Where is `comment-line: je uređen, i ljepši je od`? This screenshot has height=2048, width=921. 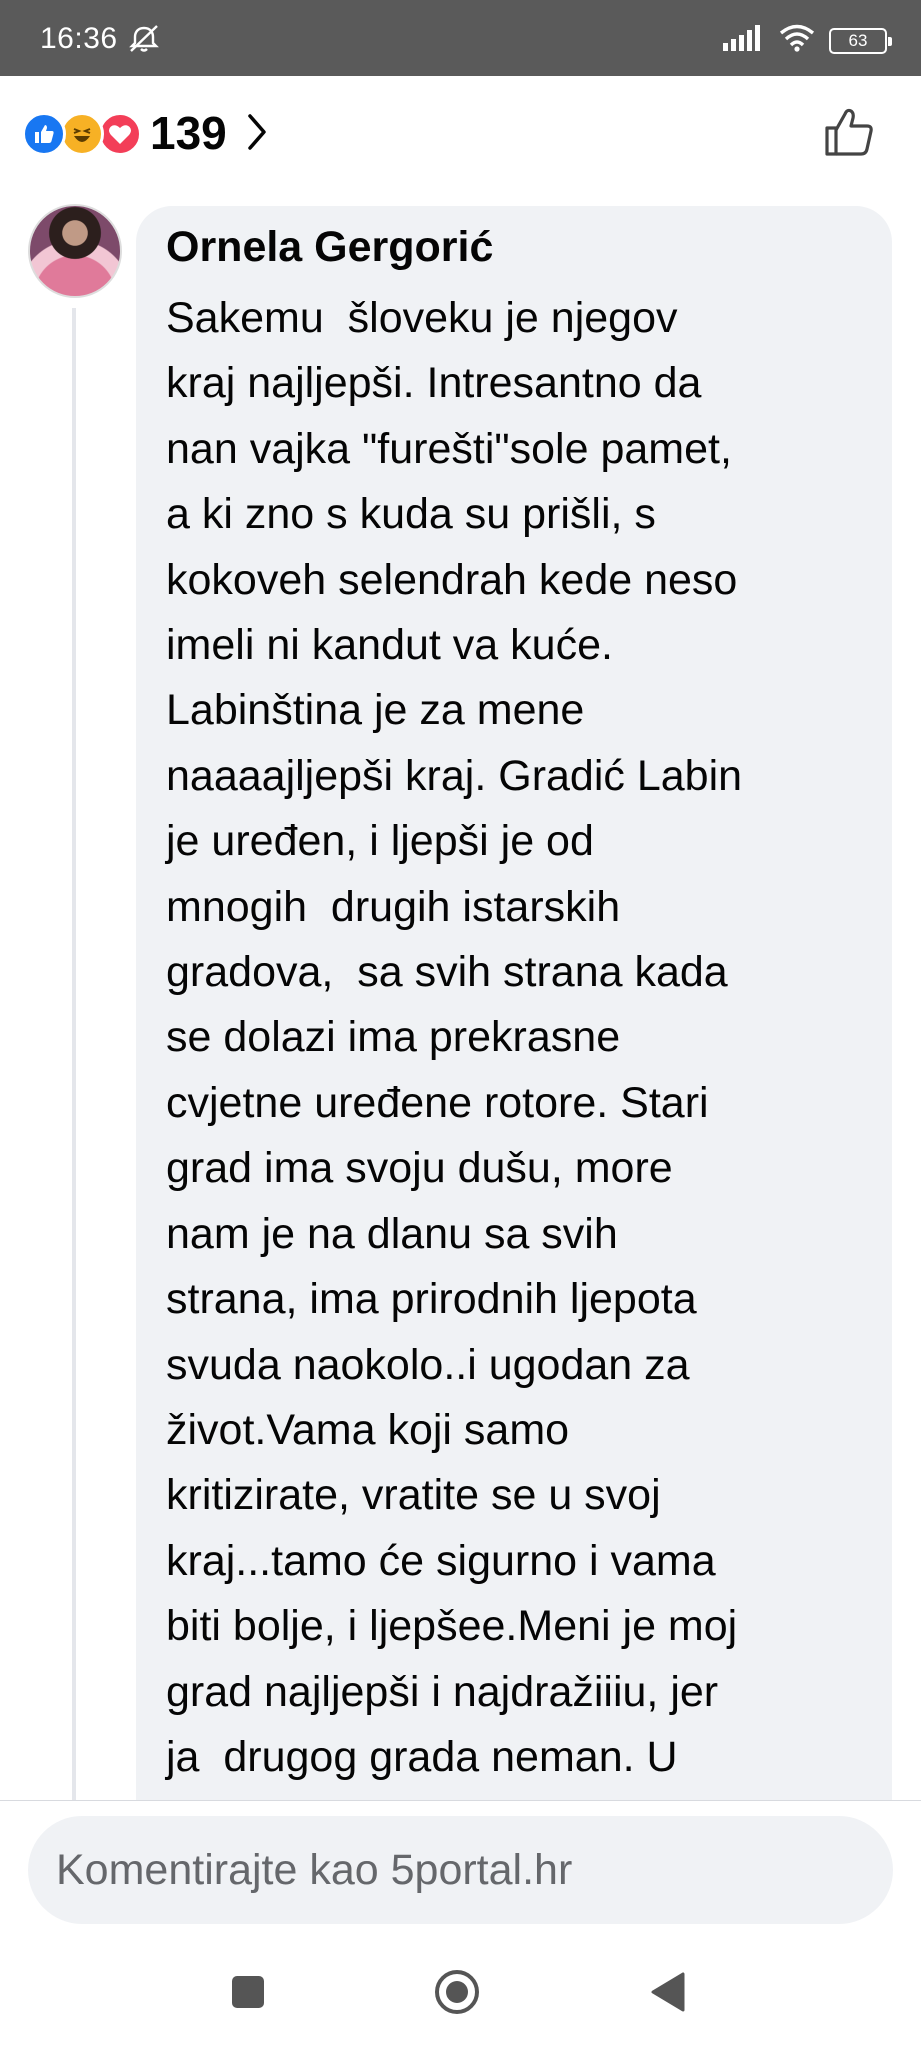 comment-line: je uređen, i ljepši je od is located at coordinates (380, 841).